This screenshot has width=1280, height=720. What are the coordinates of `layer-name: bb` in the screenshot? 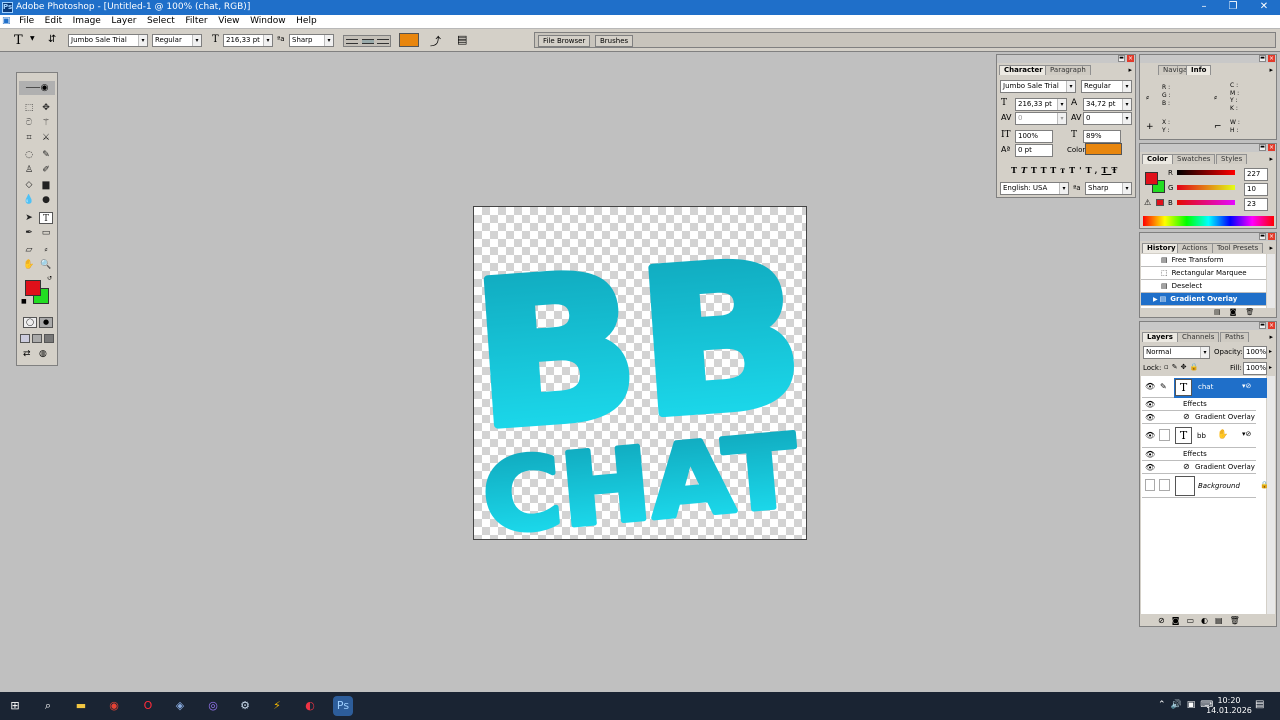 It's located at (1201, 436).